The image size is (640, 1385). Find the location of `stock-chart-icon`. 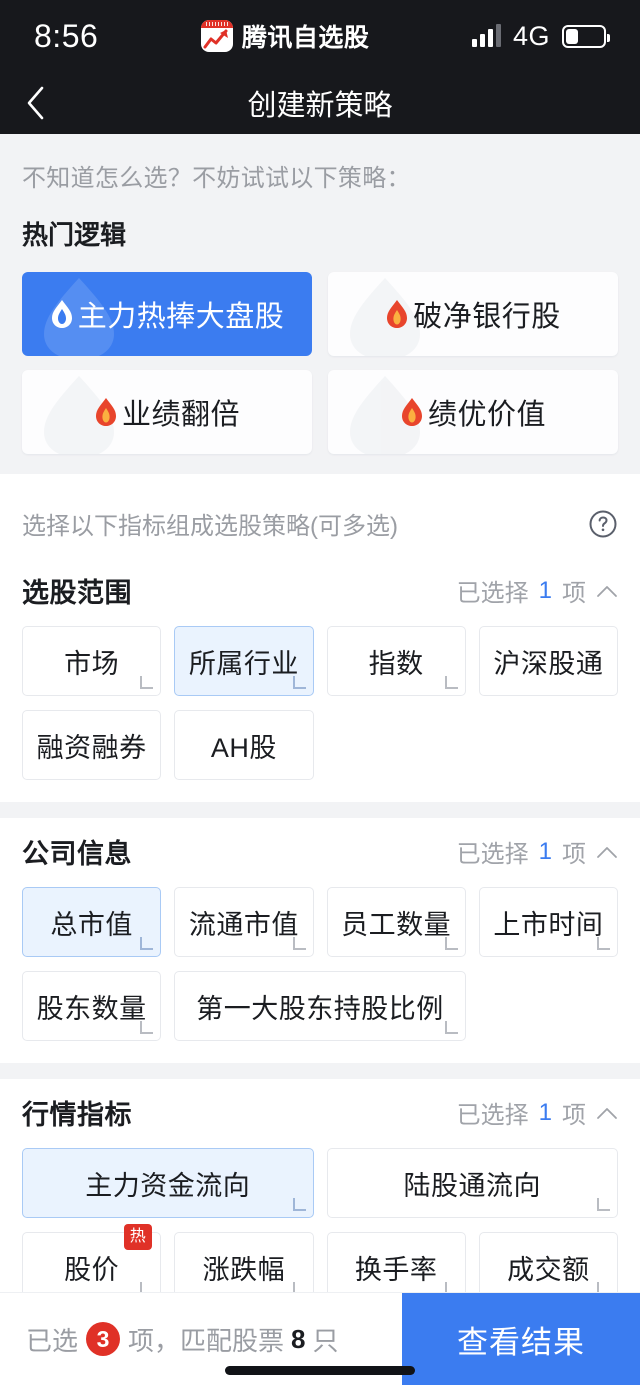

stock-chart-icon is located at coordinates (216, 36).